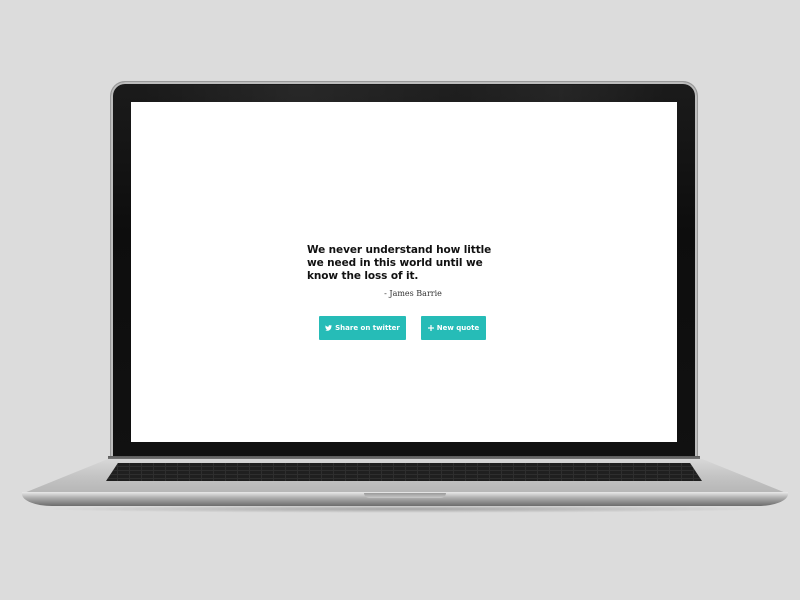 The image size is (800, 600). I want to click on action-buttons: Share on twitter New quote, so click(404, 328).